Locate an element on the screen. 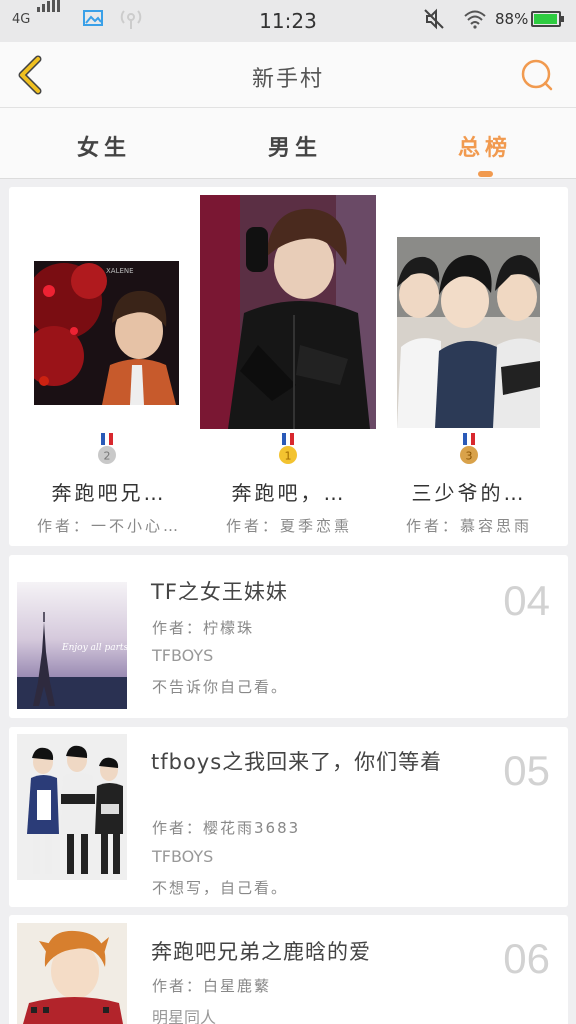 This screenshot has height=1024, width=576. mute-icon is located at coordinates (434, 19).